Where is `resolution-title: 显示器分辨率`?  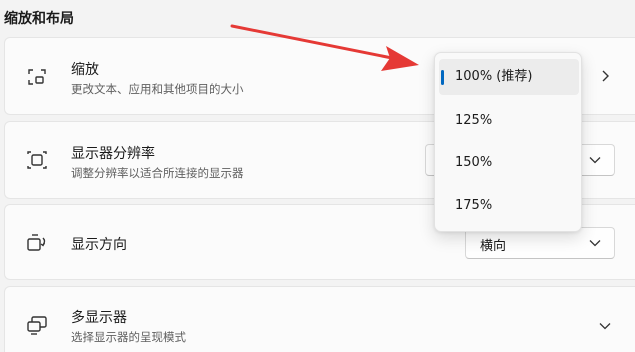
resolution-title: 显示器分辨率 is located at coordinates (113, 154).